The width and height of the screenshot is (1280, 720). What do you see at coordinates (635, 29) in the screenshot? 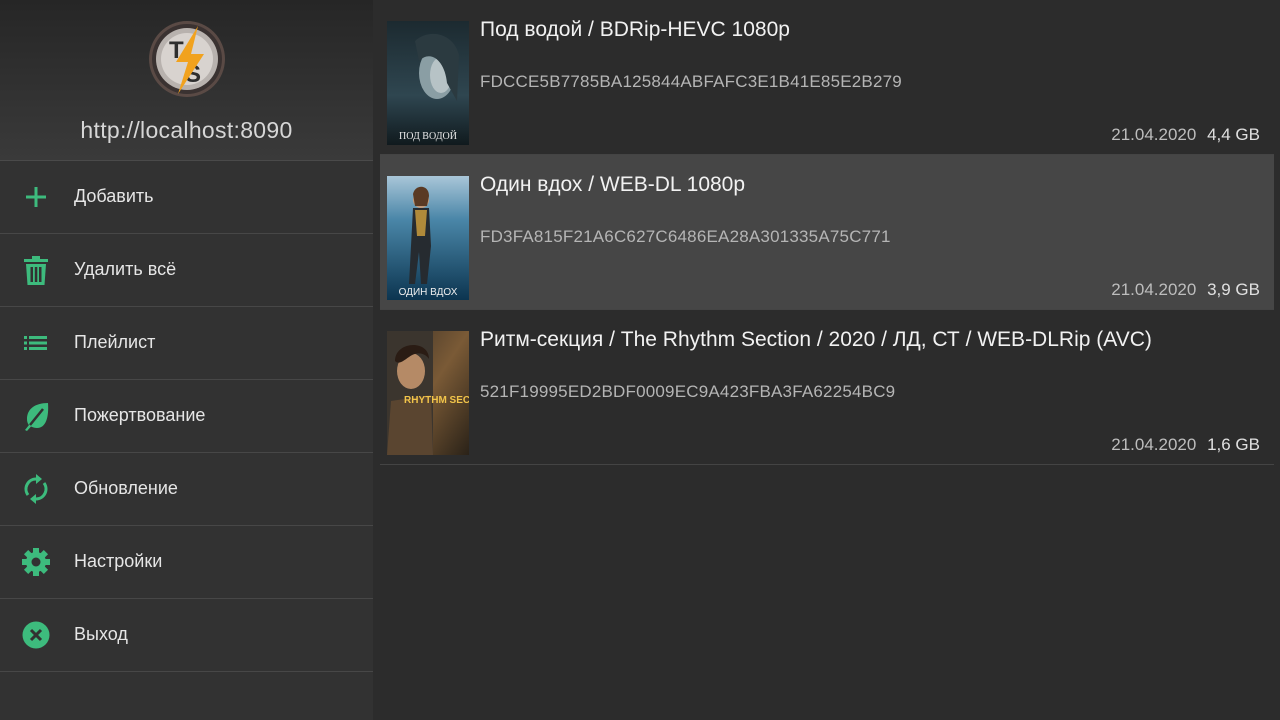
I see `torrent-title: Под водой / BDRip-HEVC 1080p` at bounding box center [635, 29].